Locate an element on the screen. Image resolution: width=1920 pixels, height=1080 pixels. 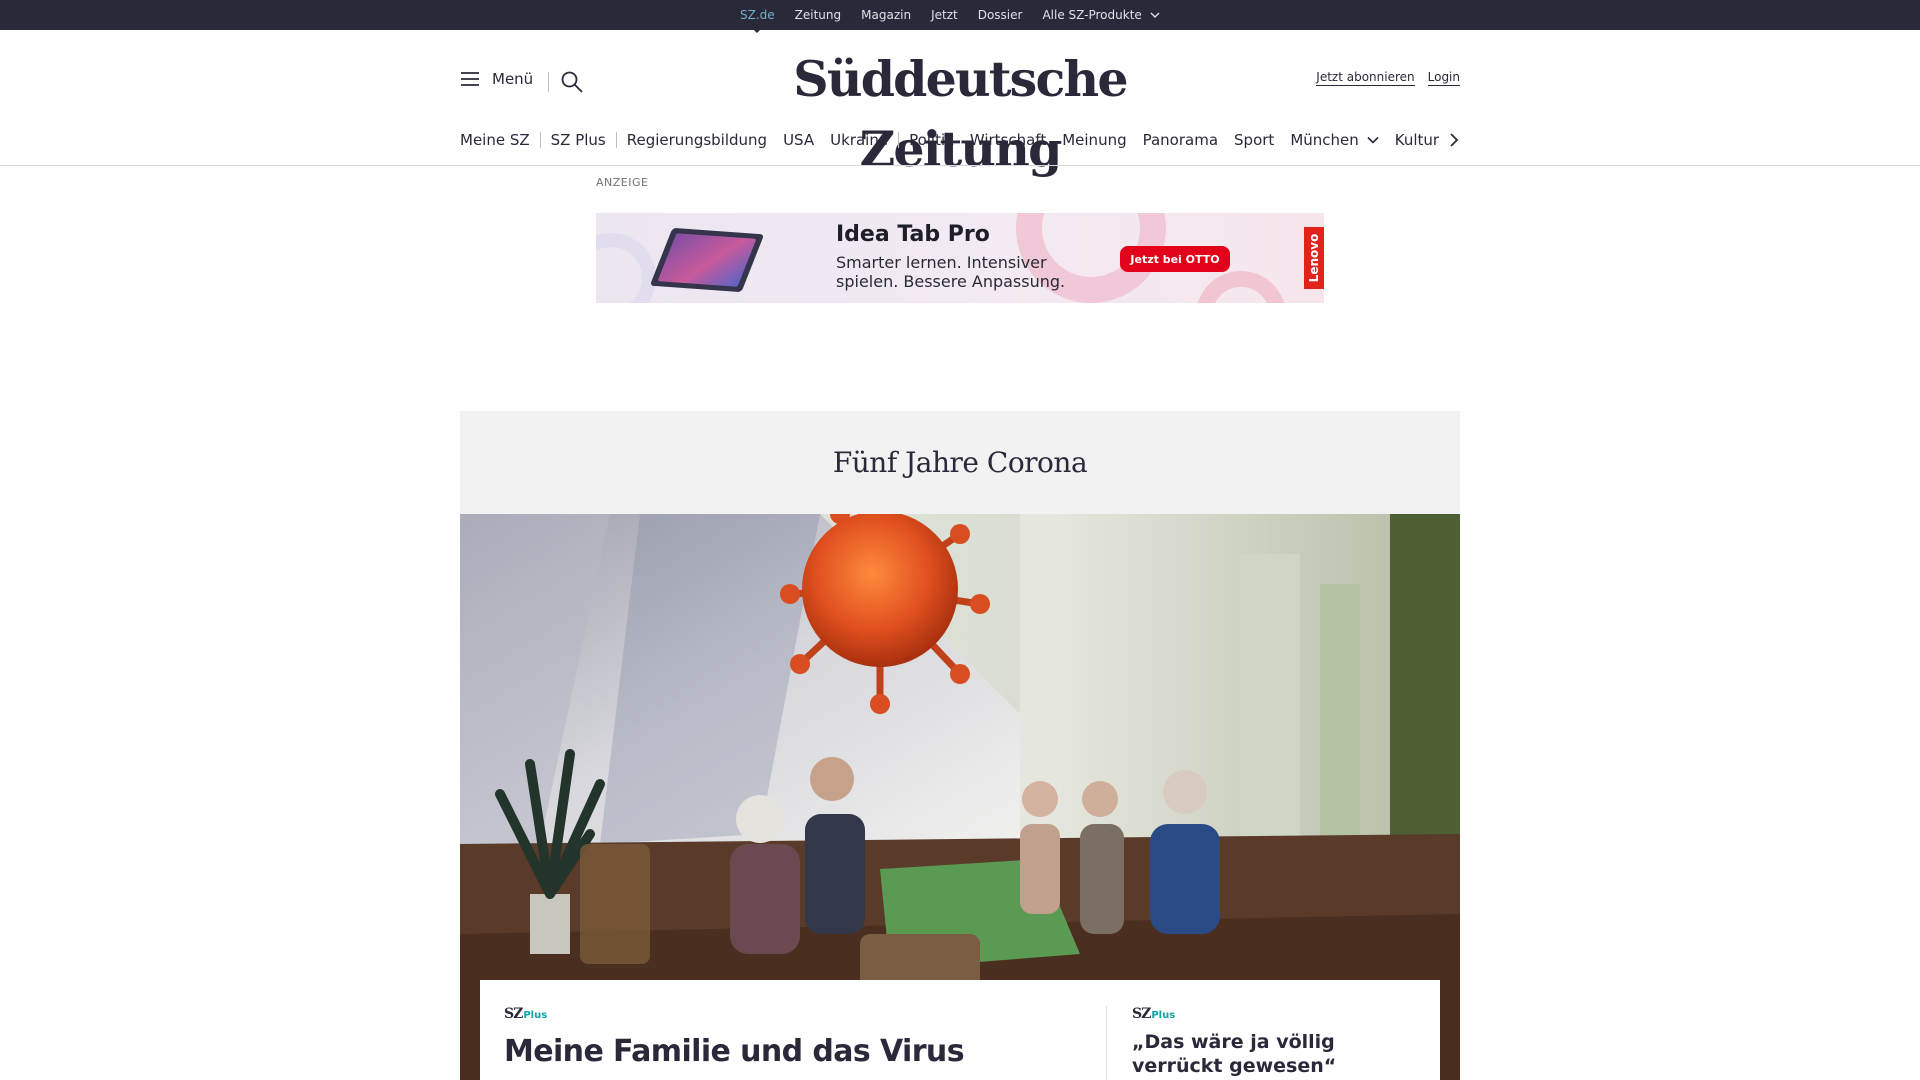
nav-item-sport: Sport is located at coordinates (1254, 140).